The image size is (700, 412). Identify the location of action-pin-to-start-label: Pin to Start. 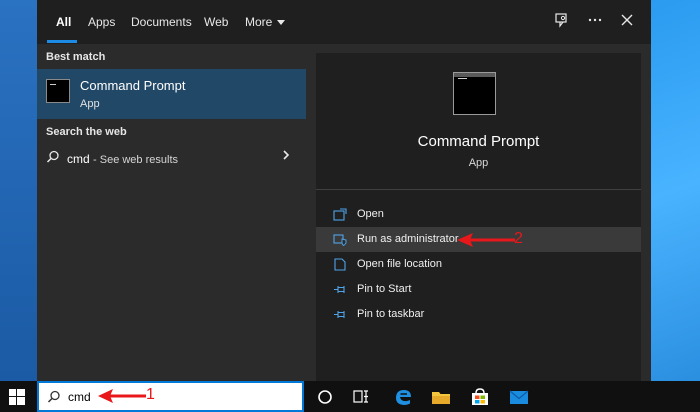
(384, 289).